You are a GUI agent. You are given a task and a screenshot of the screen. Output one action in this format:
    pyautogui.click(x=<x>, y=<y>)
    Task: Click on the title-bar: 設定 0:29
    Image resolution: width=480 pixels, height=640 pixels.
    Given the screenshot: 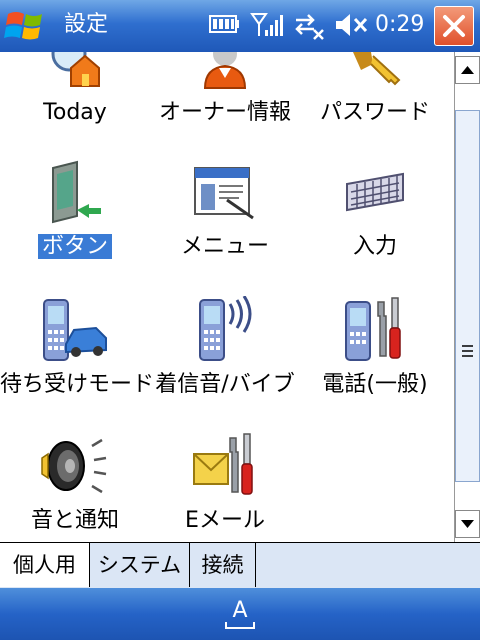 What is the action you would take?
    pyautogui.click(x=240, y=26)
    